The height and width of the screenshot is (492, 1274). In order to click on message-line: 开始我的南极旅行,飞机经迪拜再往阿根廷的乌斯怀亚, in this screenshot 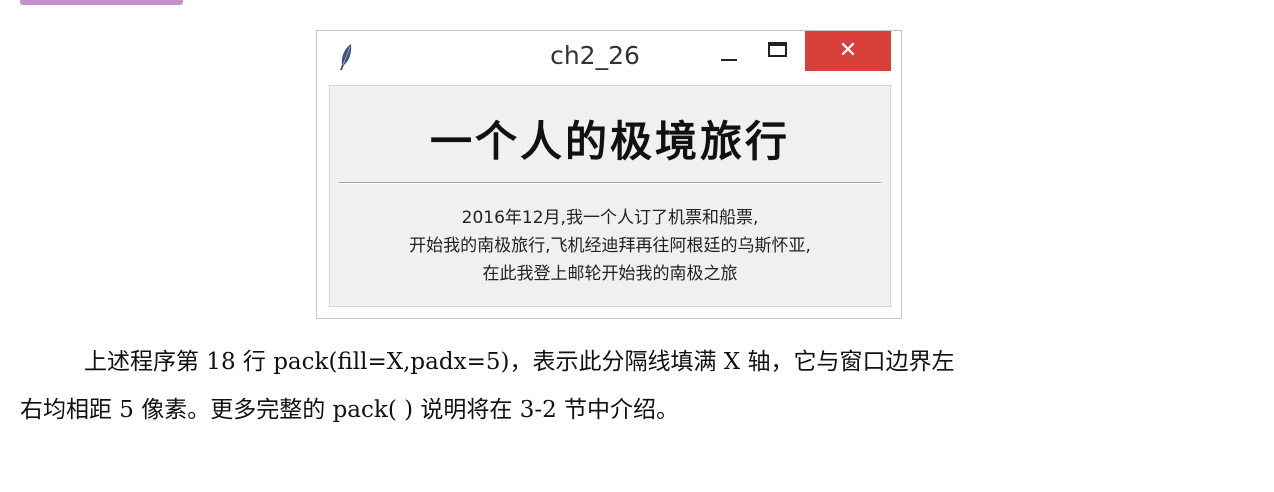, I will do `click(610, 246)`.